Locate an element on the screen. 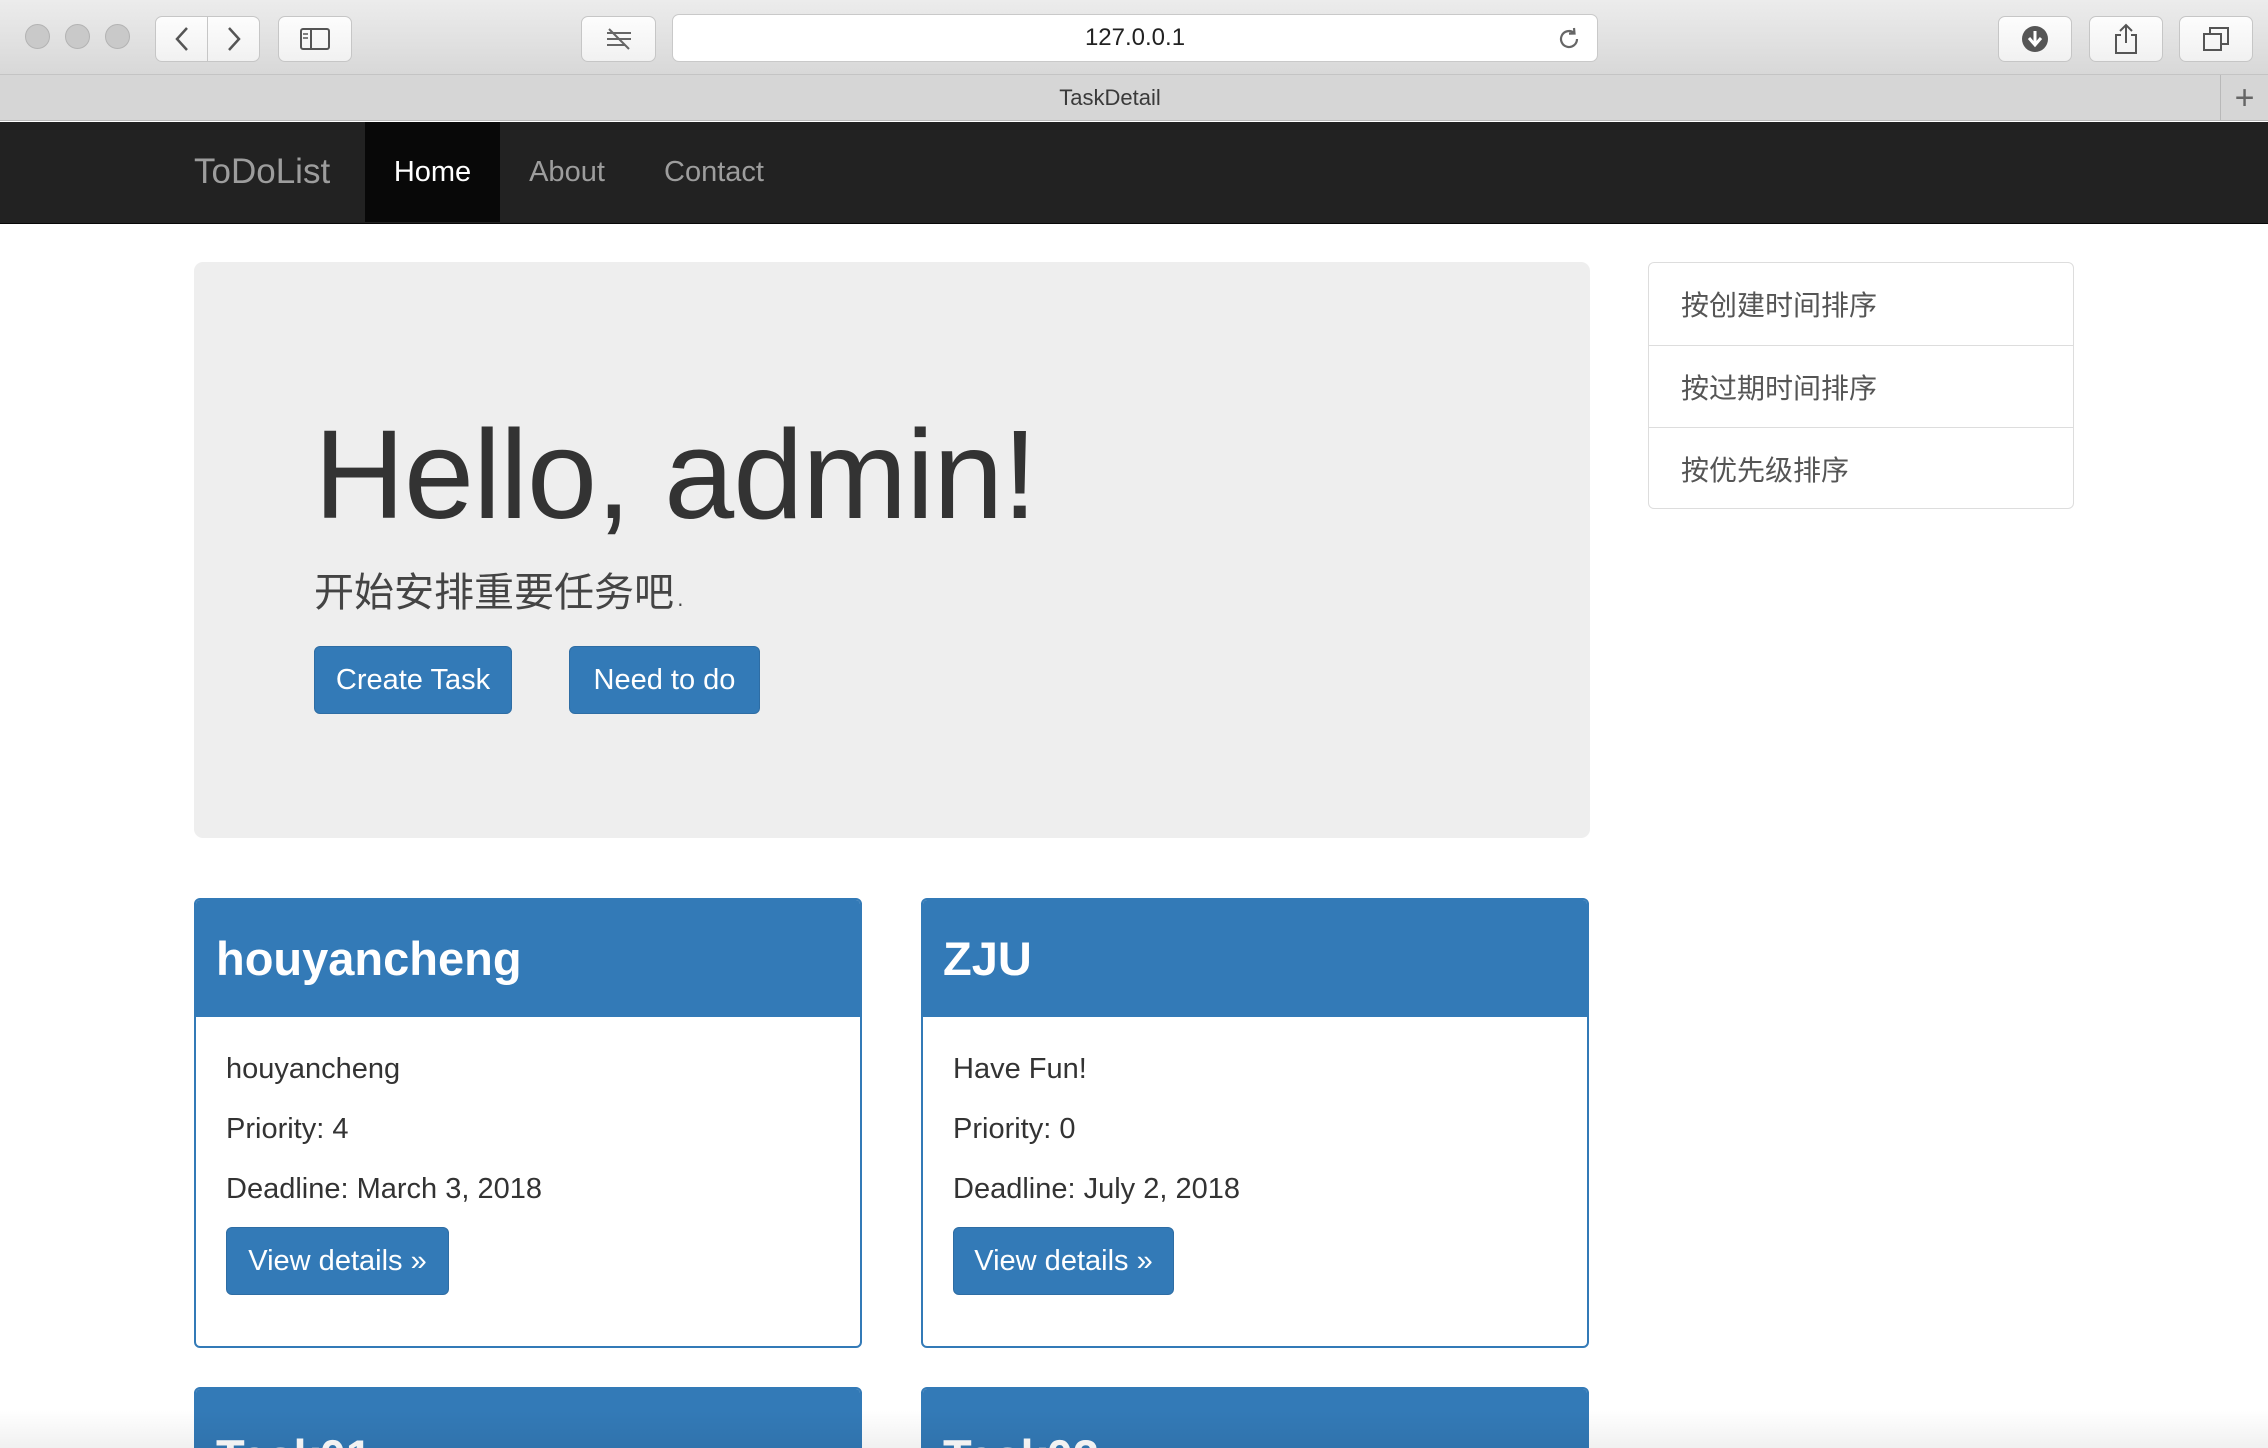 This screenshot has width=2268, height=1448. task-card-title: ZJU is located at coordinates (1255, 958).